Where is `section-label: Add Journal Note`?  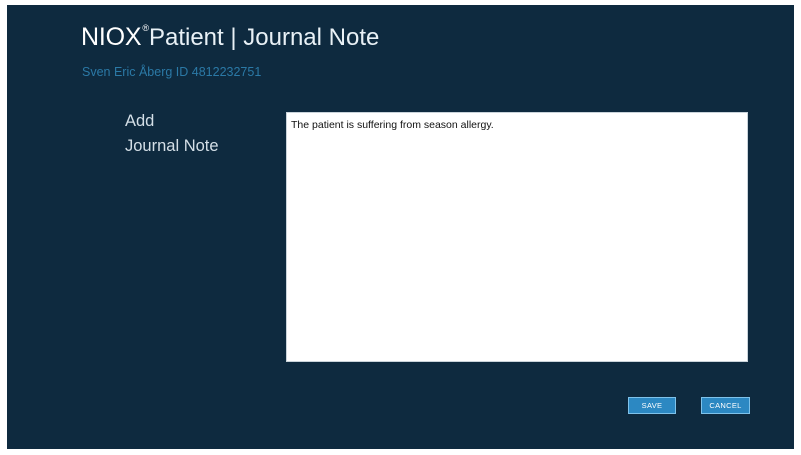
section-label: Add Journal Note is located at coordinates (172, 134).